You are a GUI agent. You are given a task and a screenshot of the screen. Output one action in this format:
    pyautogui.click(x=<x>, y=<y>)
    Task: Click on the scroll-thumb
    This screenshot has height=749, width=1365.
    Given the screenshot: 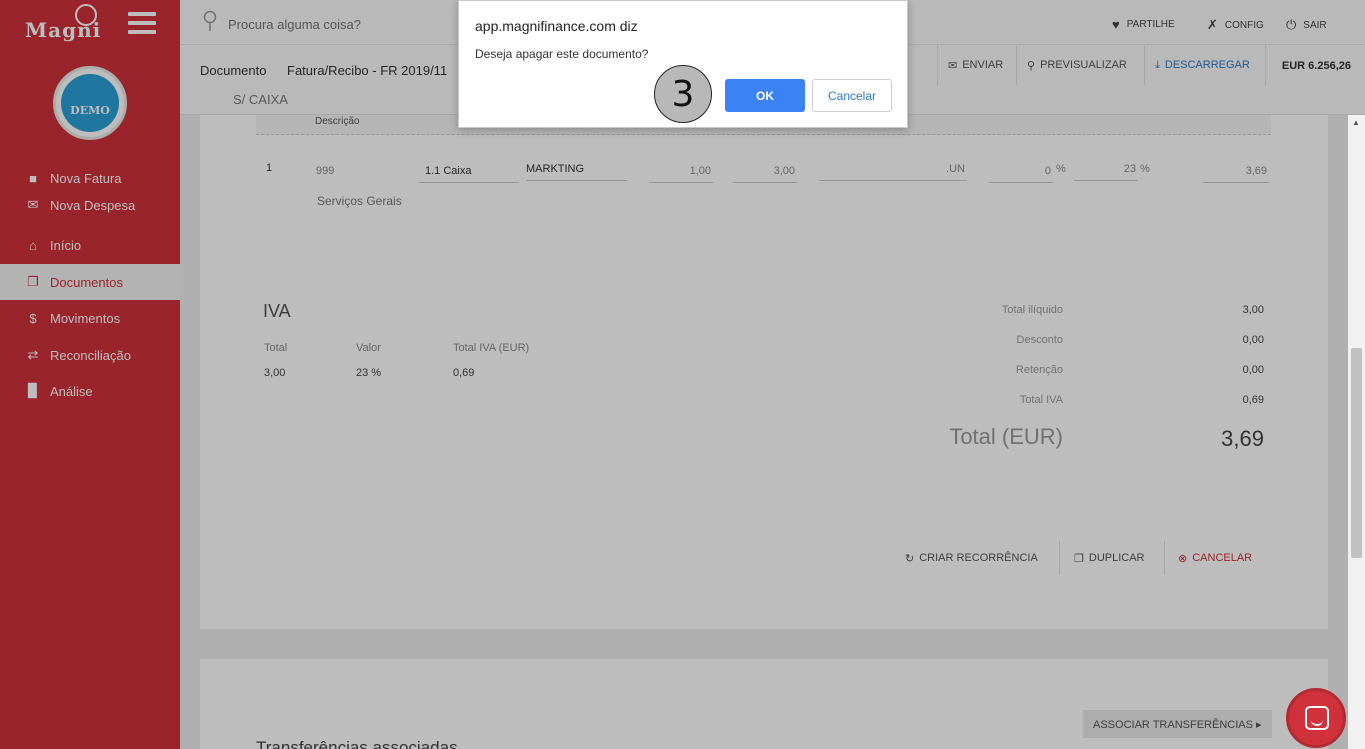 What is the action you would take?
    pyautogui.click(x=1356, y=453)
    